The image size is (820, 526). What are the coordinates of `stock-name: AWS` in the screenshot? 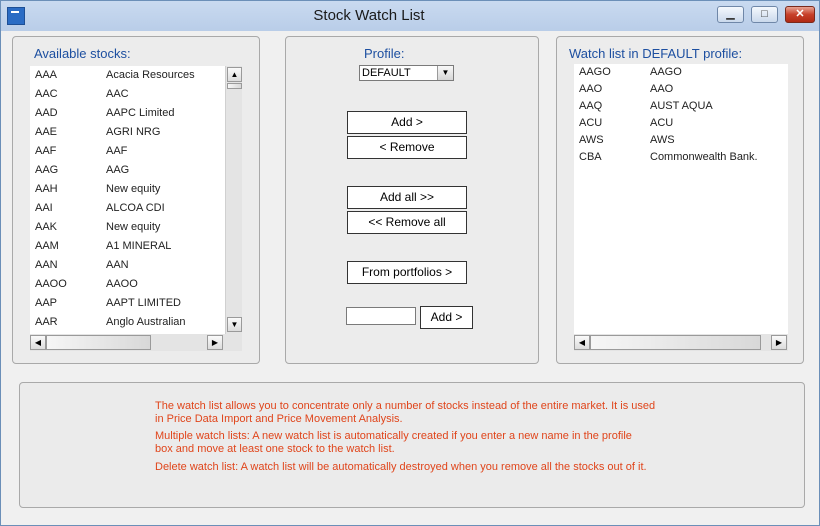 It's located at (662, 140).